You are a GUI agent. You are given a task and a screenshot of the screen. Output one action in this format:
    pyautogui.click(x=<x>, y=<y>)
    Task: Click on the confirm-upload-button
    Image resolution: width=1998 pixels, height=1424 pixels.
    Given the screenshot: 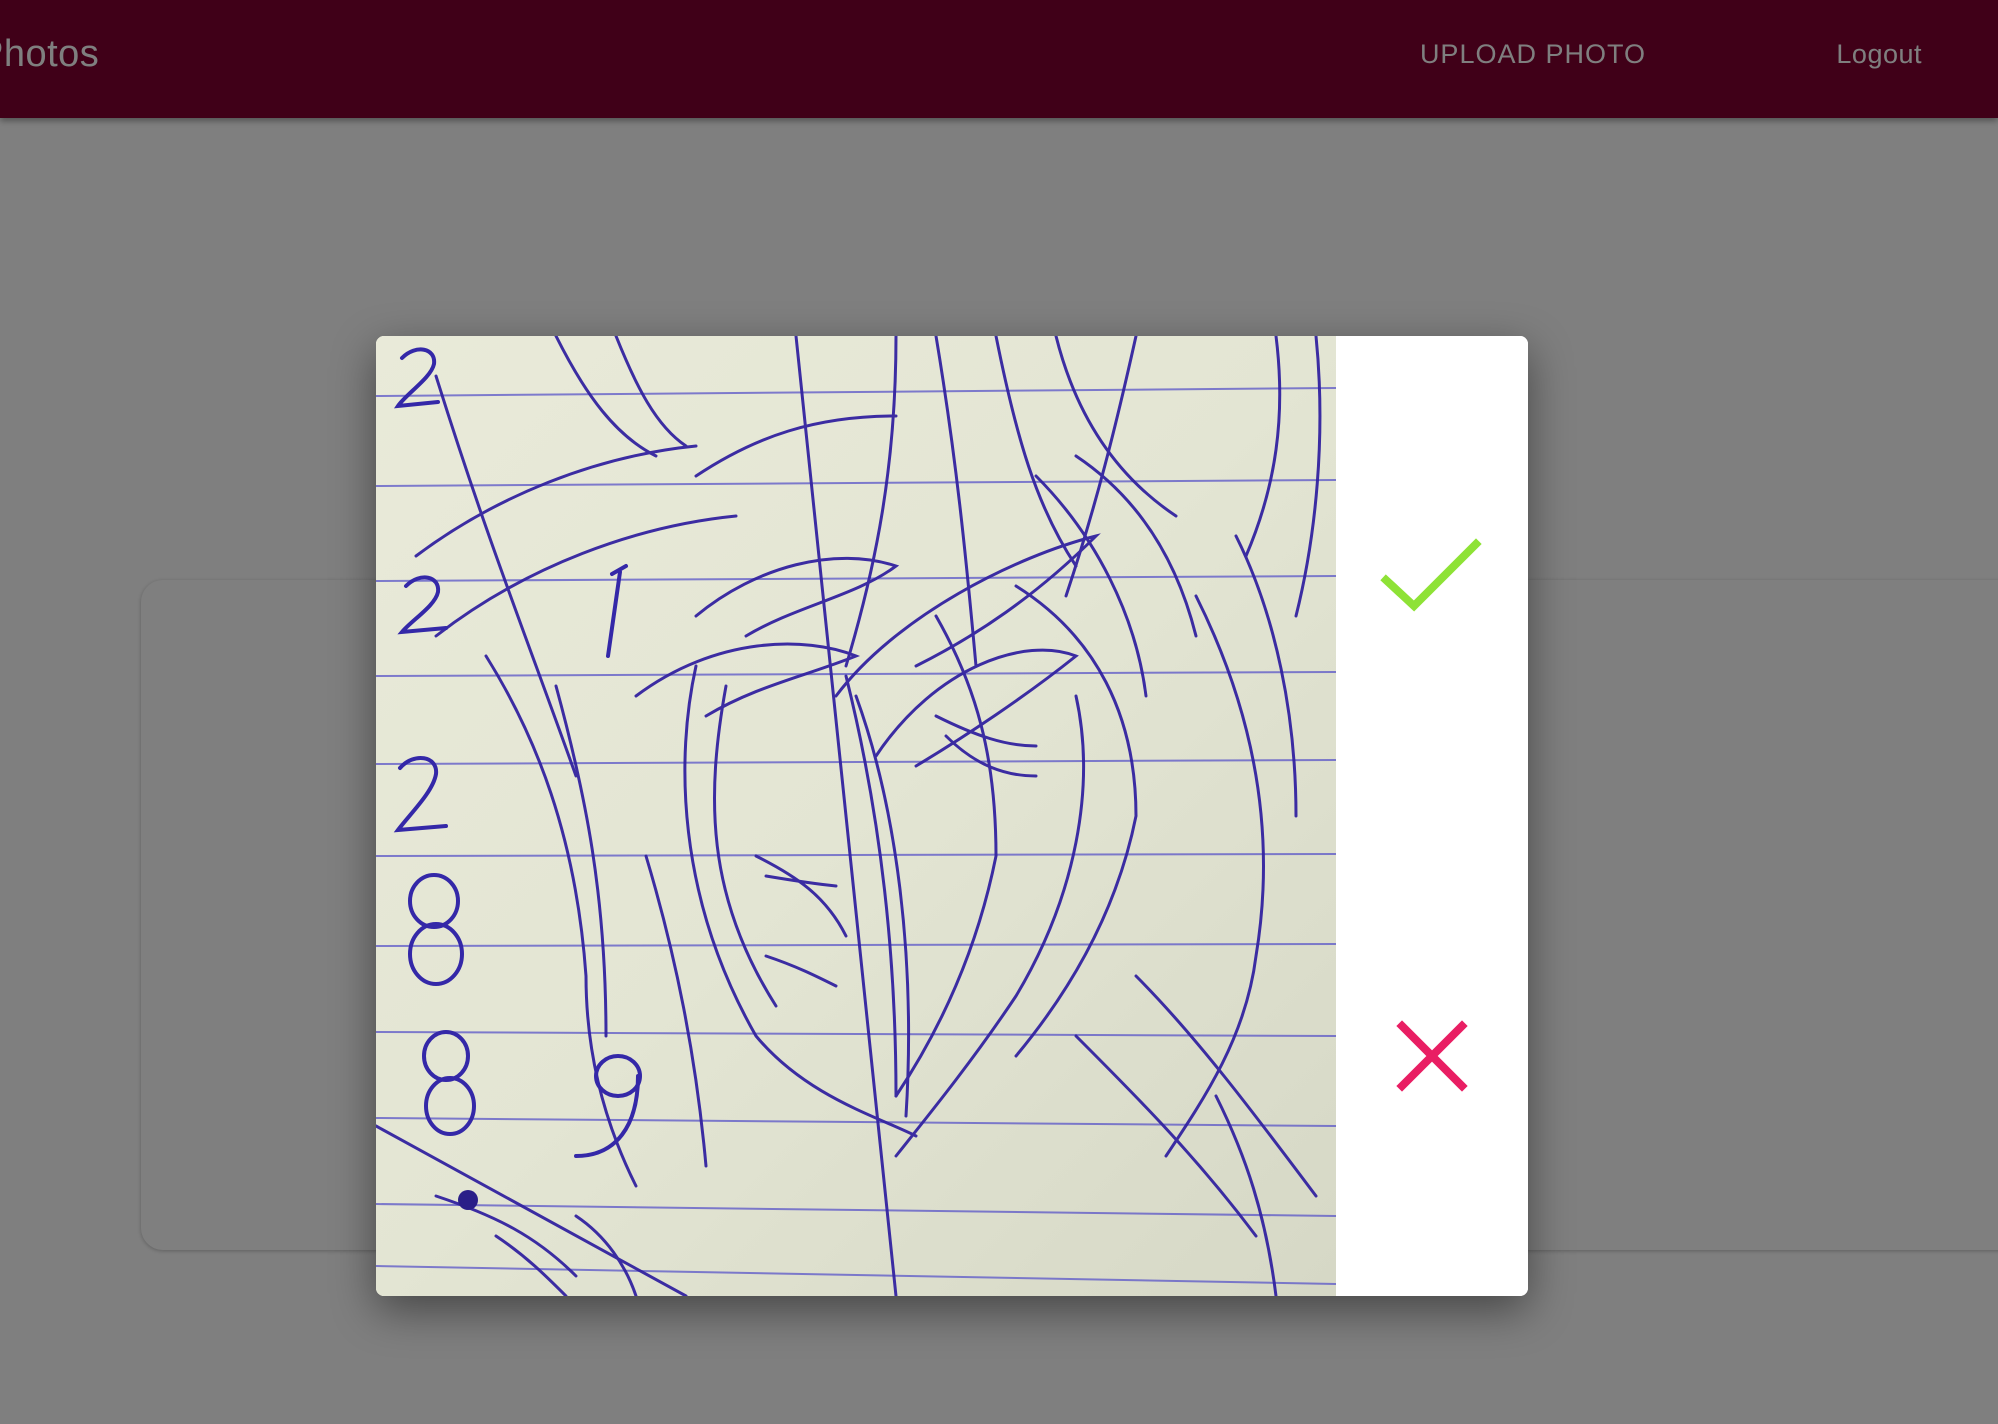 What is the action you would take?
    pyautogui.click(x=1432, y=576)
    